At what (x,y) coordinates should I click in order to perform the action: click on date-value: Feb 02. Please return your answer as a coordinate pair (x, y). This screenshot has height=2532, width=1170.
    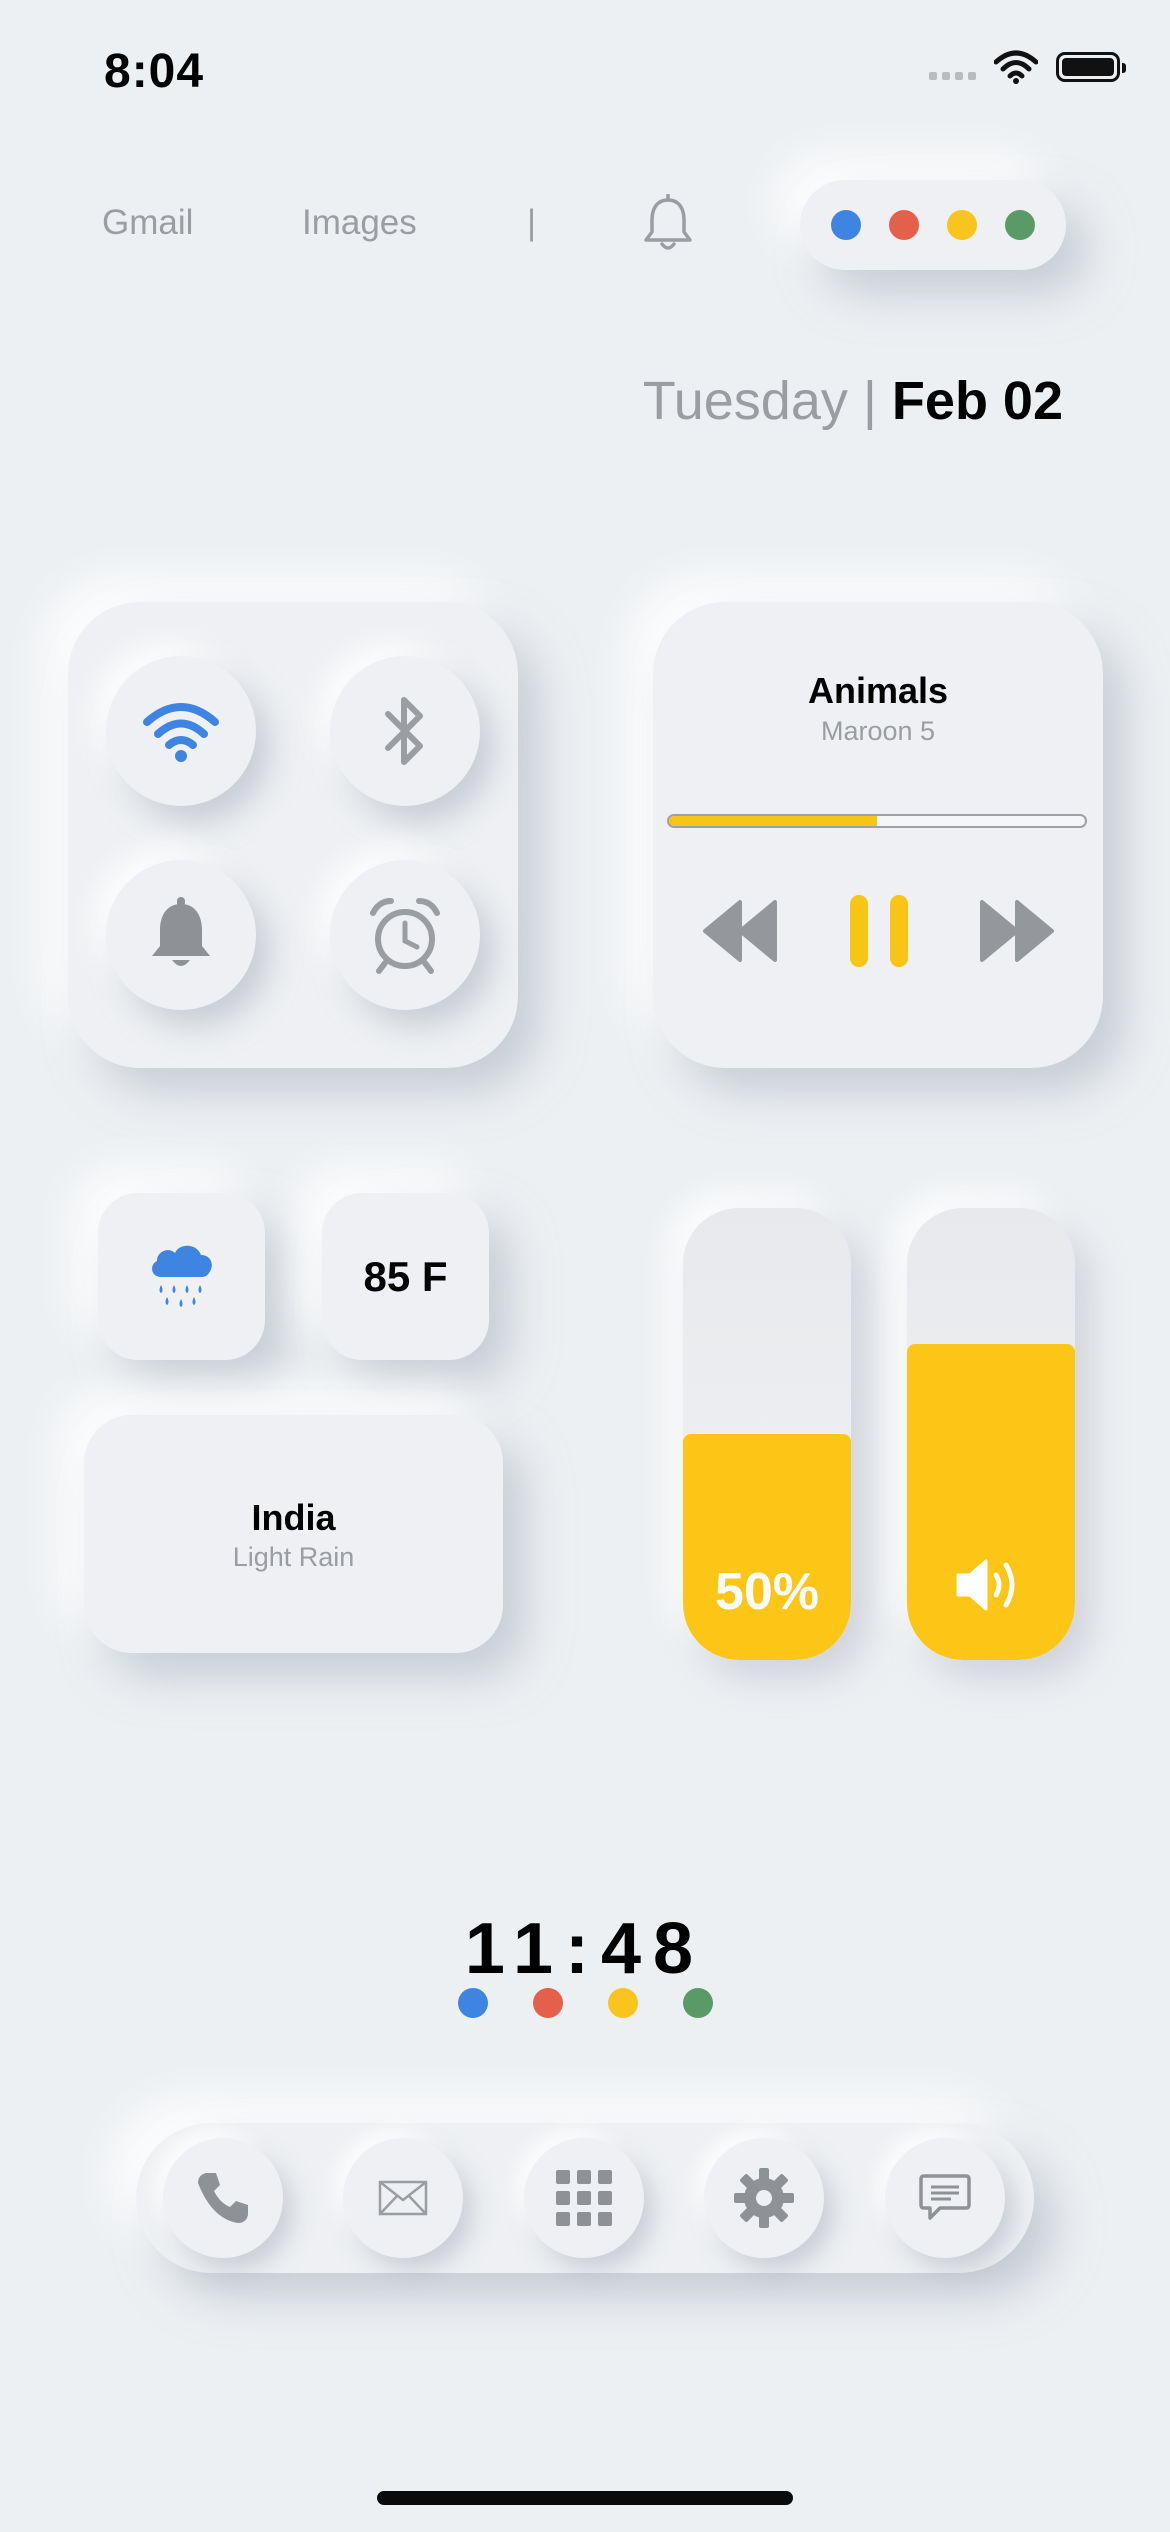
    Looking at the image, I should click on (977, 401).